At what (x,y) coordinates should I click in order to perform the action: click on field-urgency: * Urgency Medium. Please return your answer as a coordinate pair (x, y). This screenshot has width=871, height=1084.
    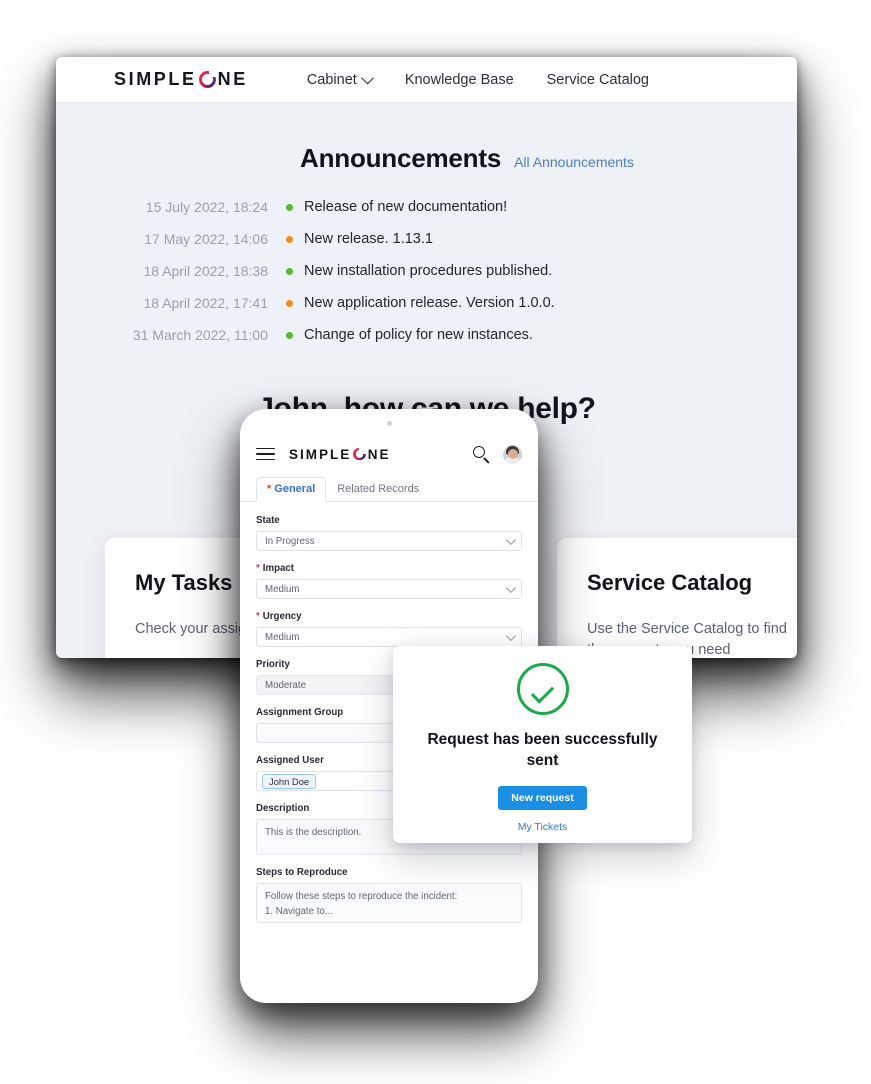
    Looking at the image, I should click on (389, 629).